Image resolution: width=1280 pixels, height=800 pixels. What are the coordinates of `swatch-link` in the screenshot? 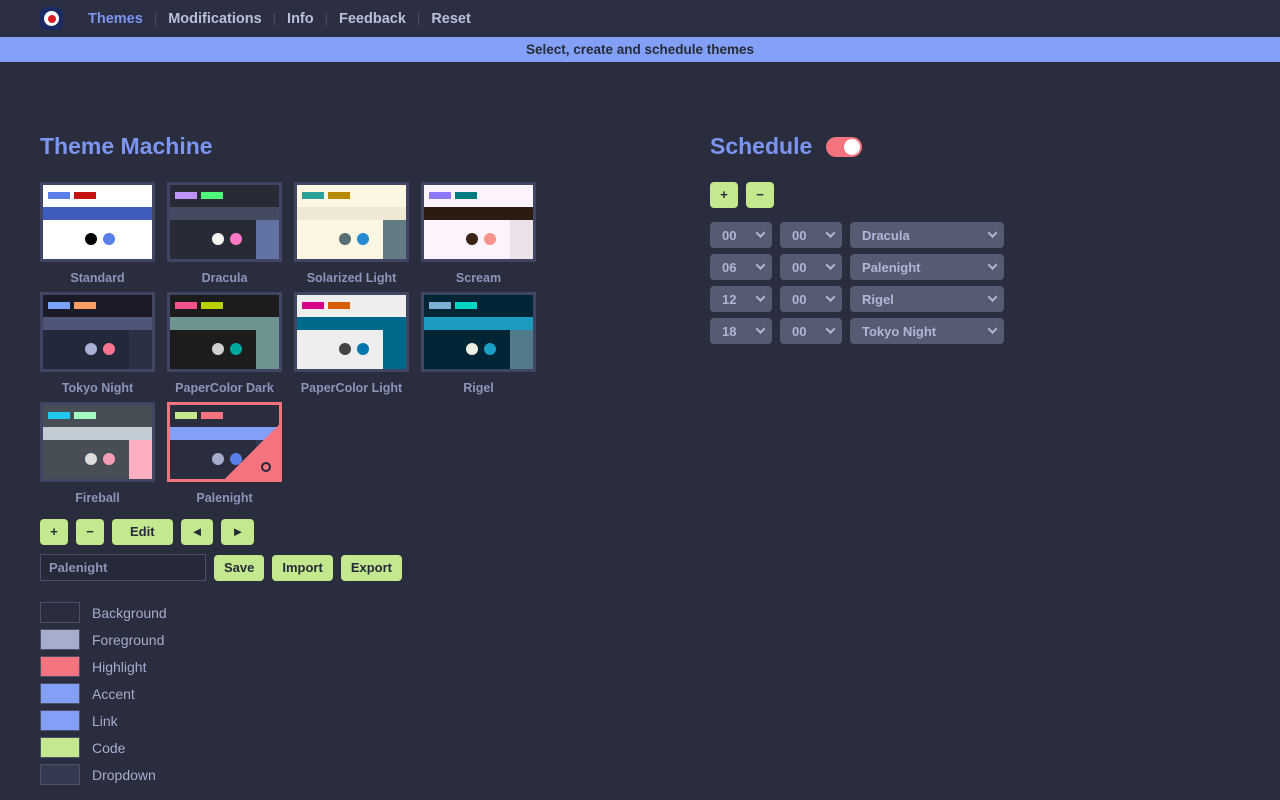 It's located at (60, 720).